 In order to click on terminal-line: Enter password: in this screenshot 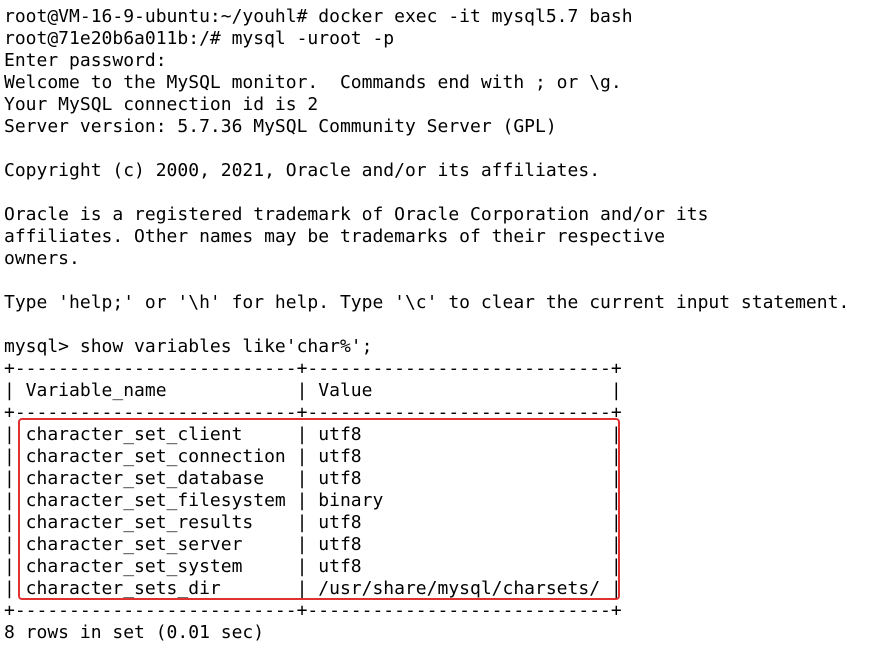, I will do `click(85, 60)`.